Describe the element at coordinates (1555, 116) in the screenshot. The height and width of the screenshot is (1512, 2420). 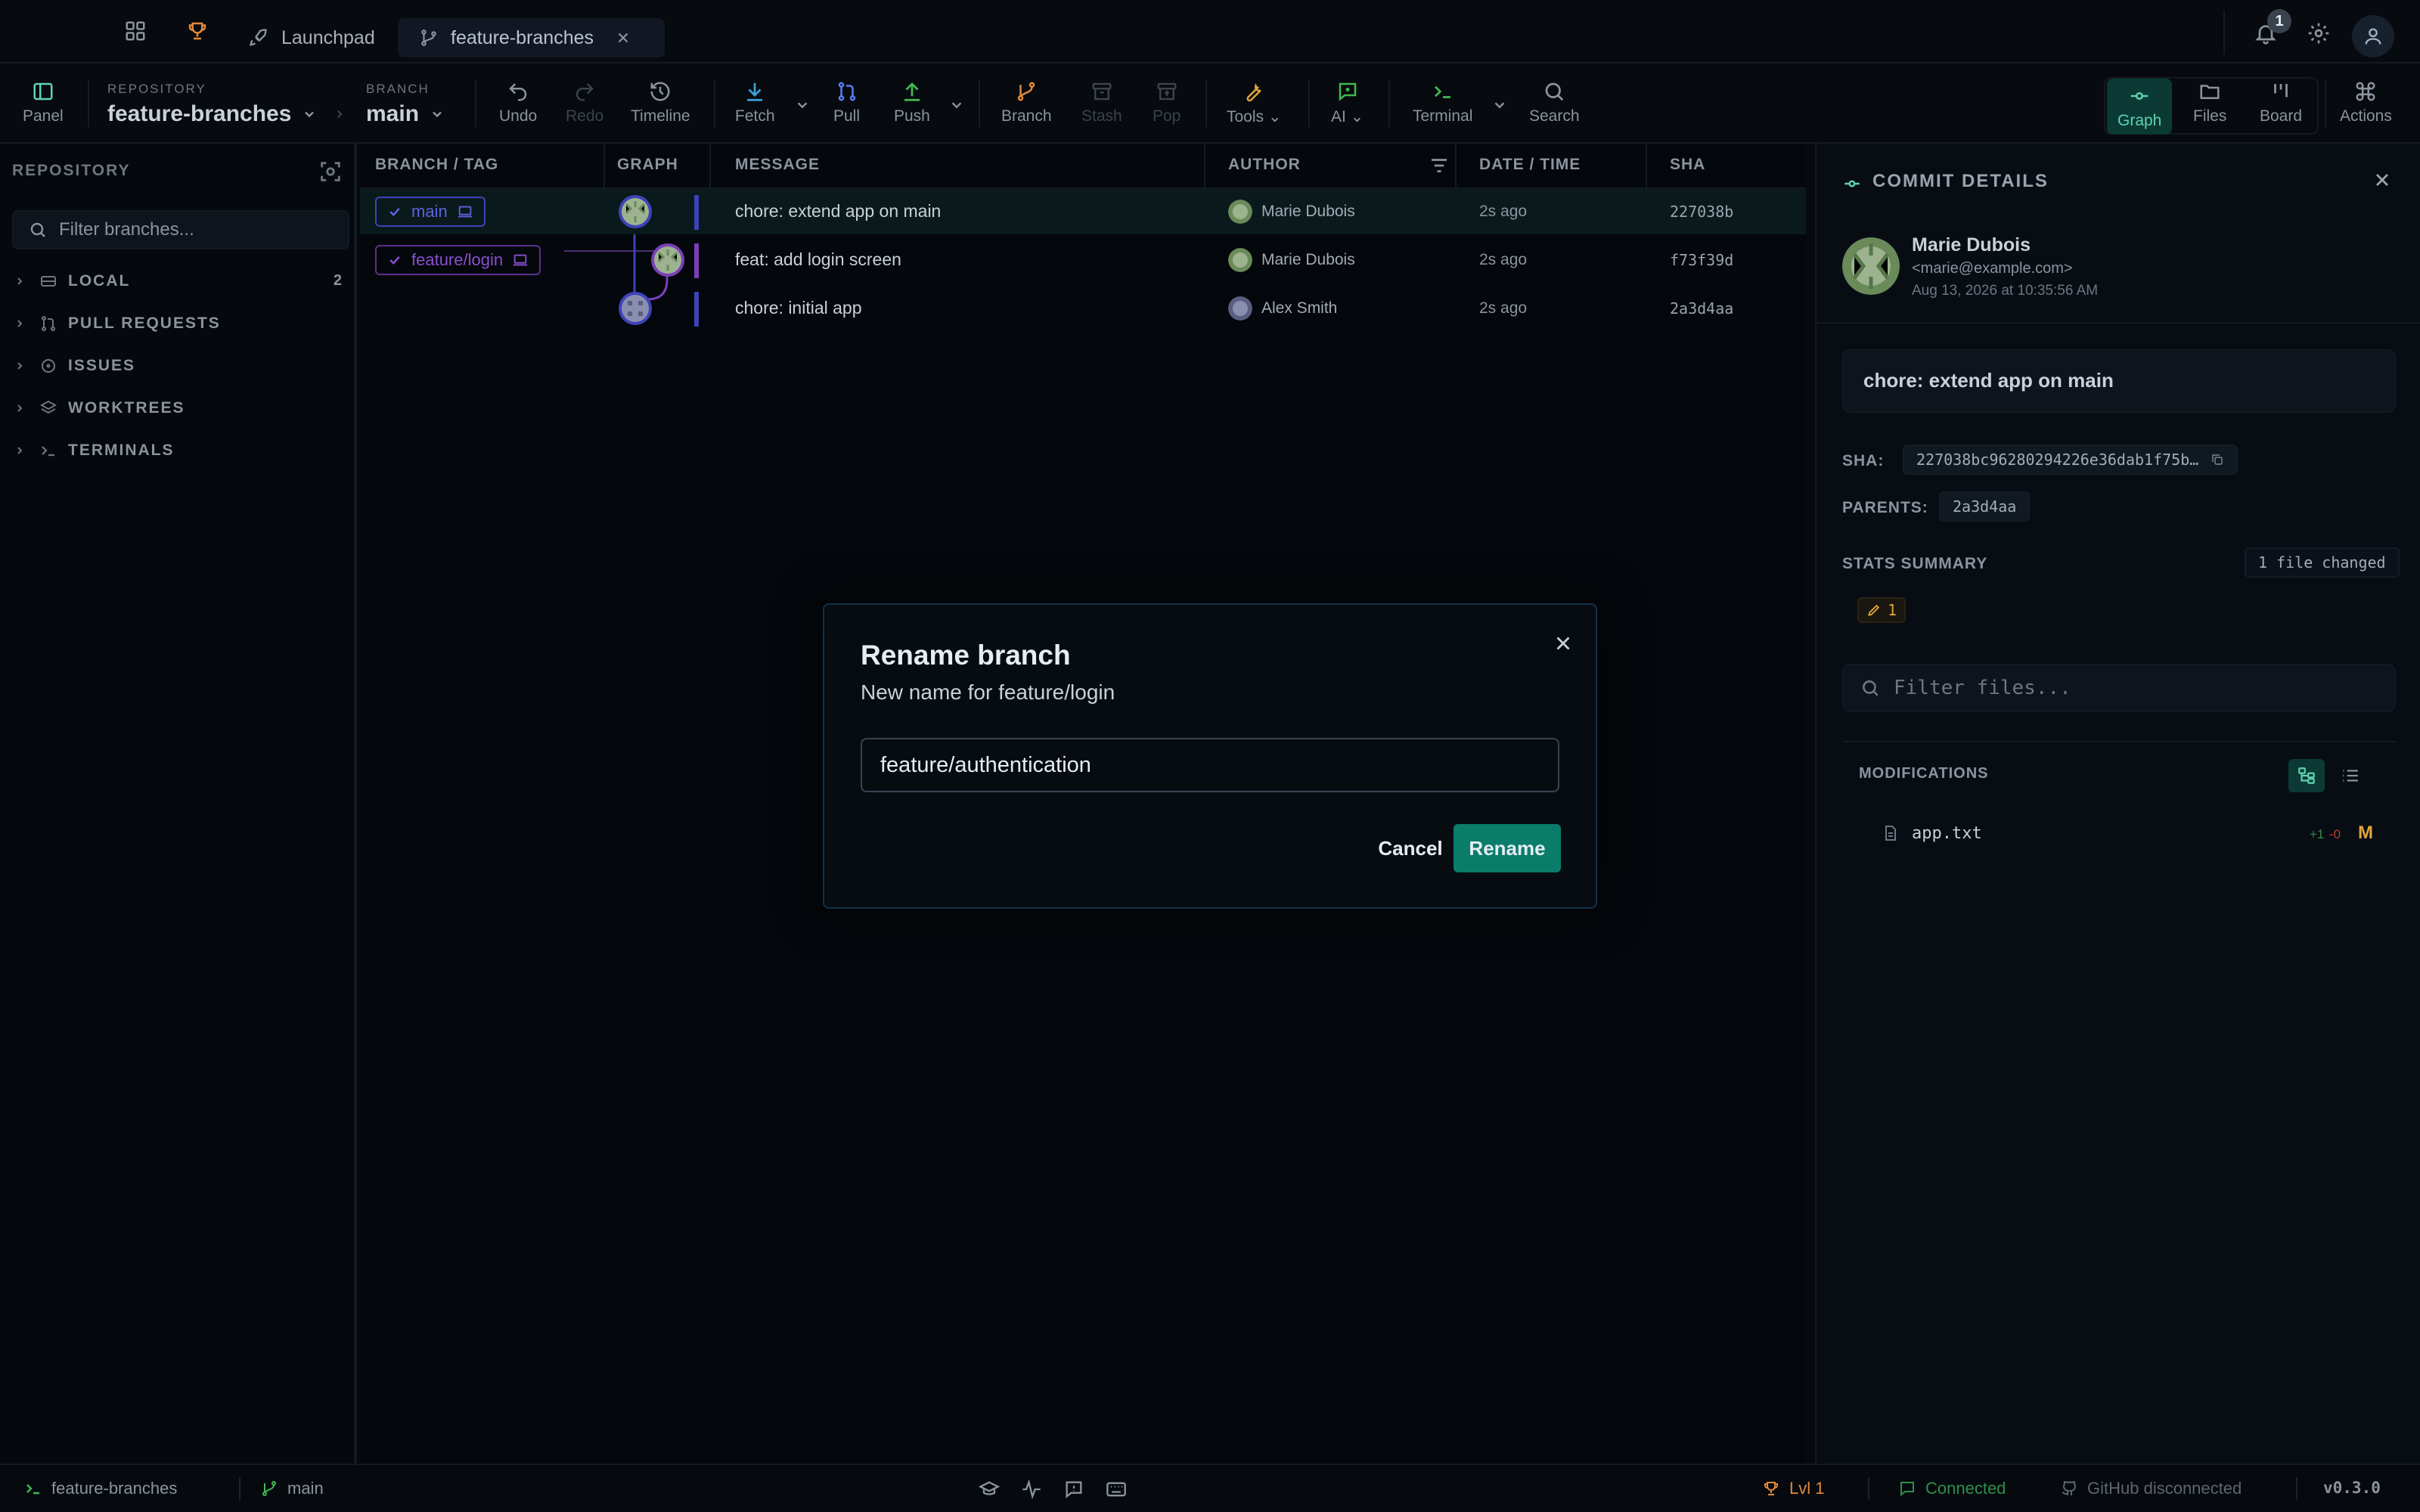
I see `search-label: Search` at that location.